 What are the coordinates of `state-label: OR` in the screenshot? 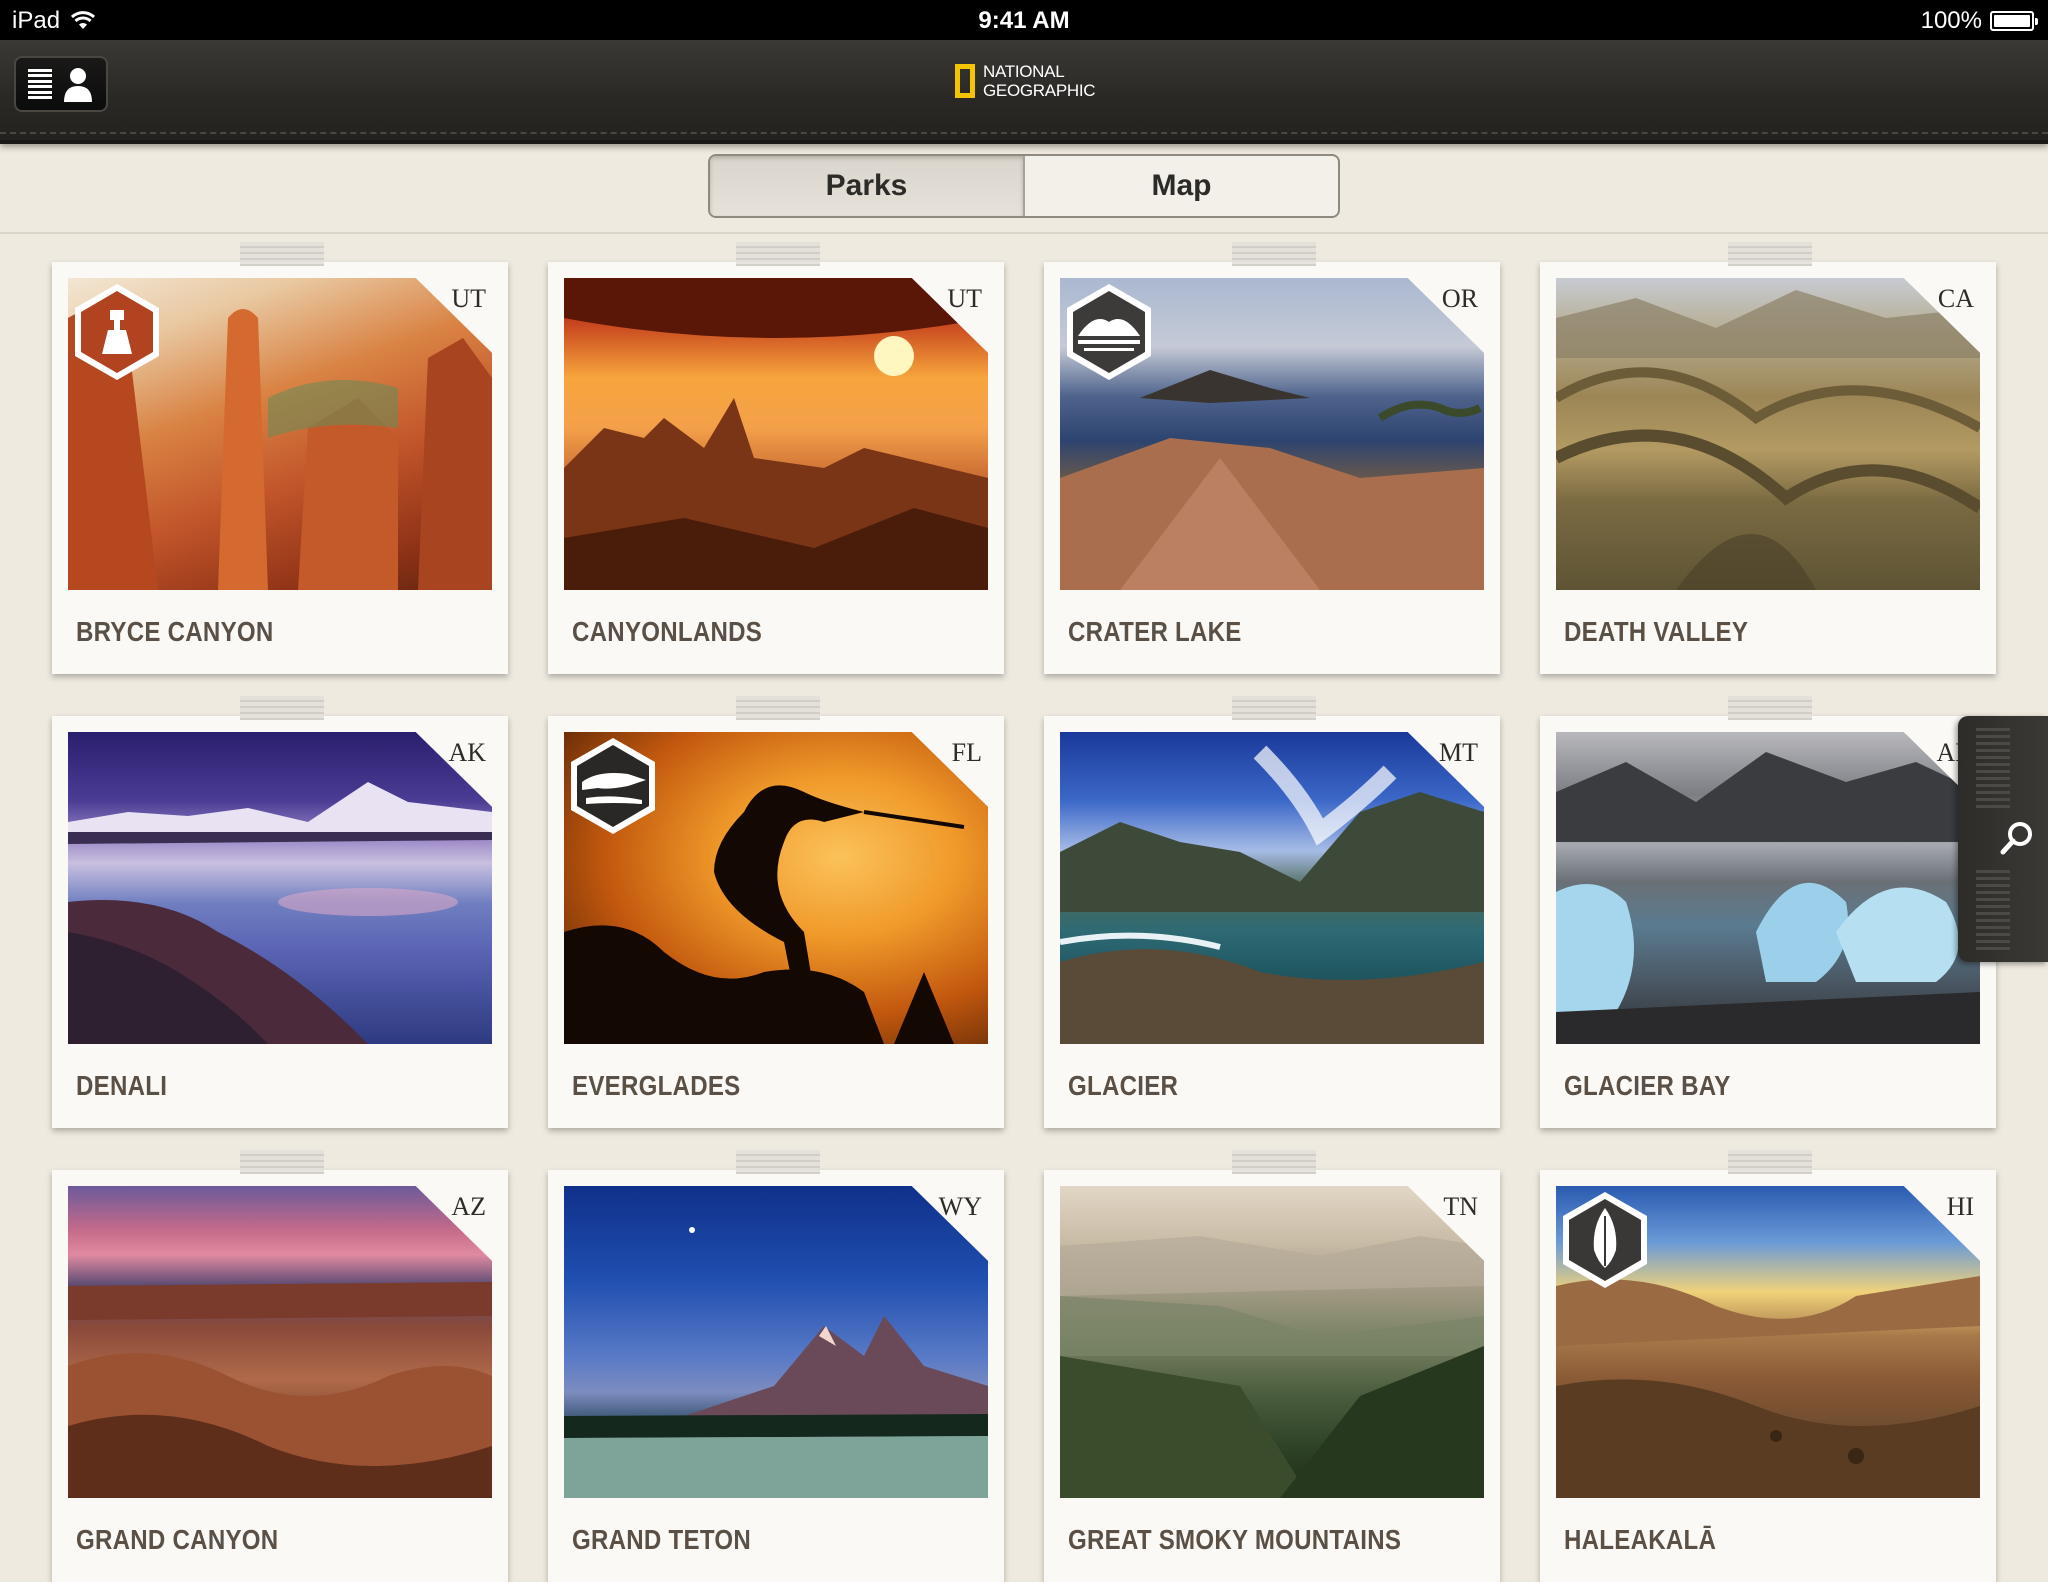 It's located at (1459, 298).